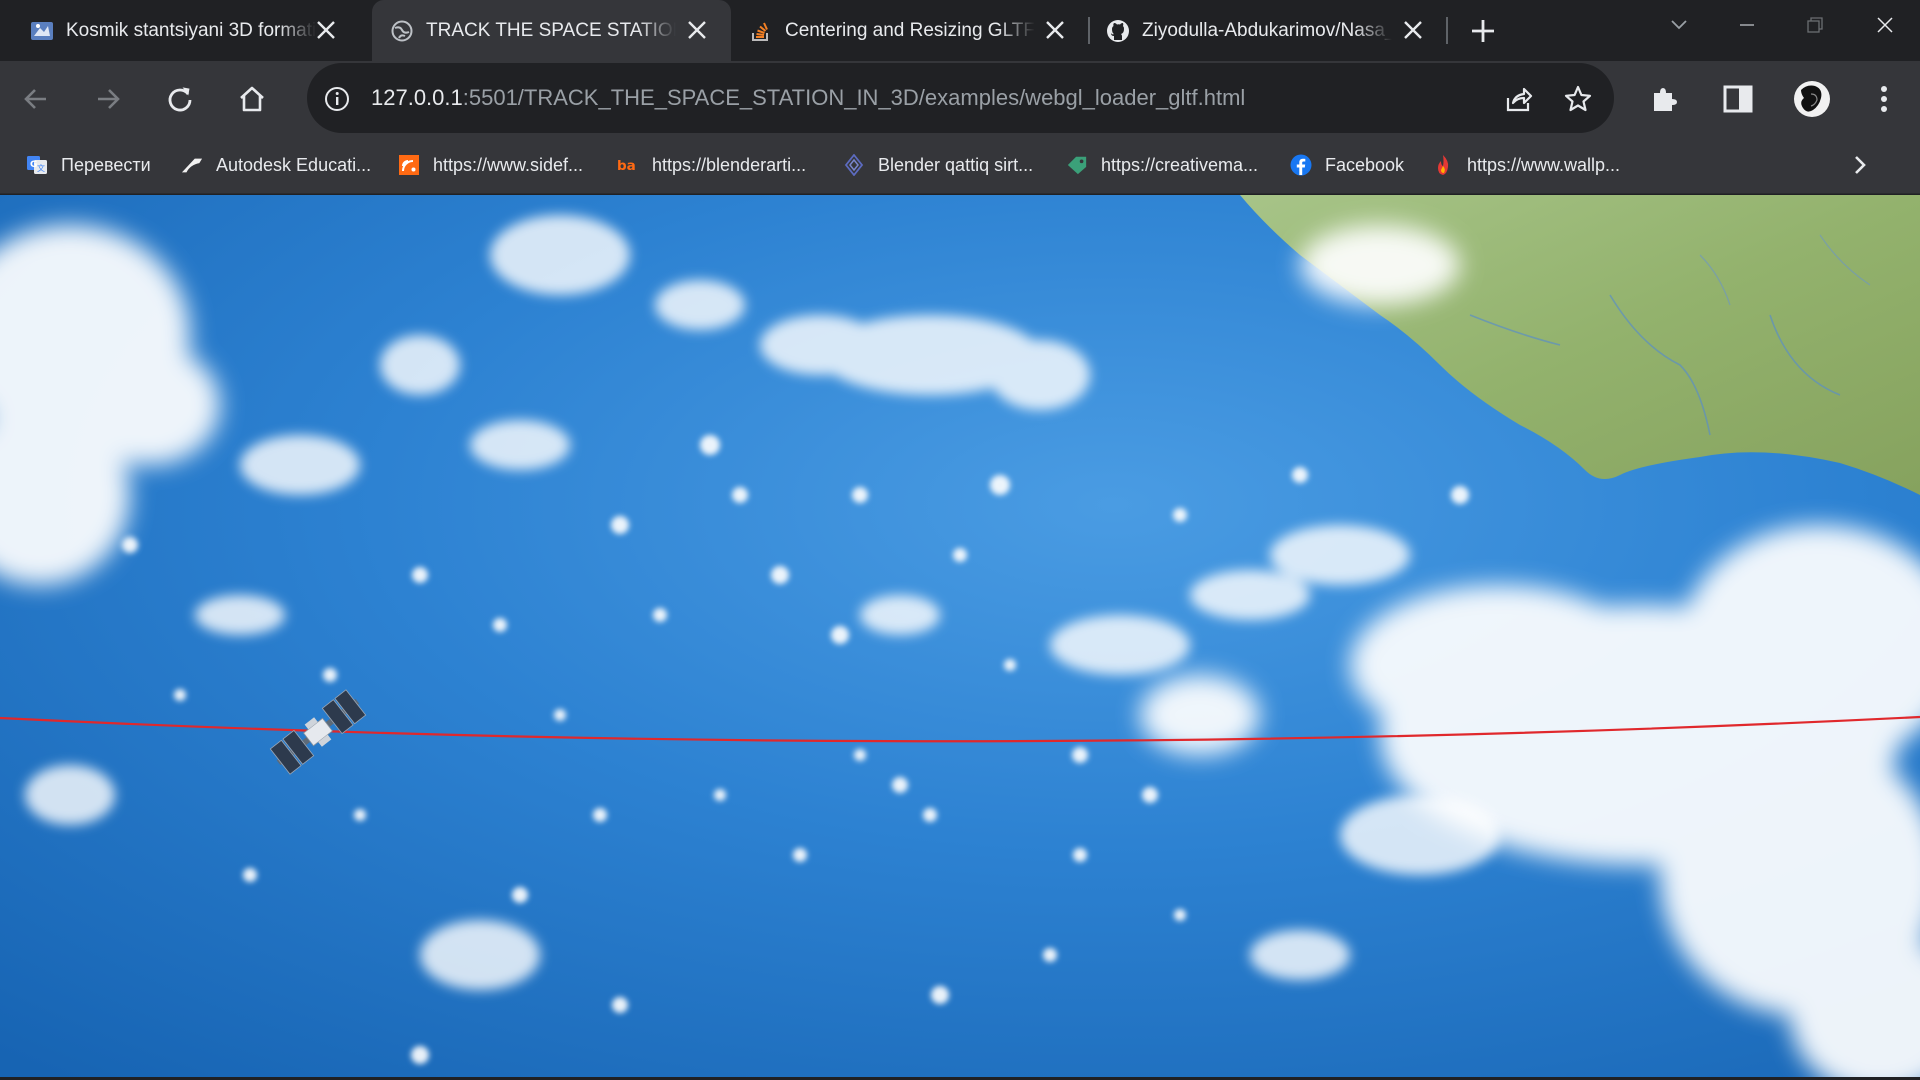 Image resolution: width=1920 pixels, height=1080 pixels. I want to click on chevron-right-icon, so click(1860, 165).